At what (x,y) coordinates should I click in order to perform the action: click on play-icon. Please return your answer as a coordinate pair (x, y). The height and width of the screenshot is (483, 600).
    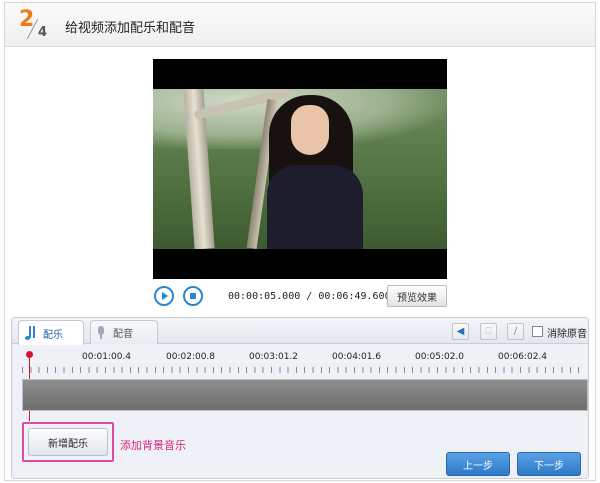
    Looking at the image, I should click on (165, 296).